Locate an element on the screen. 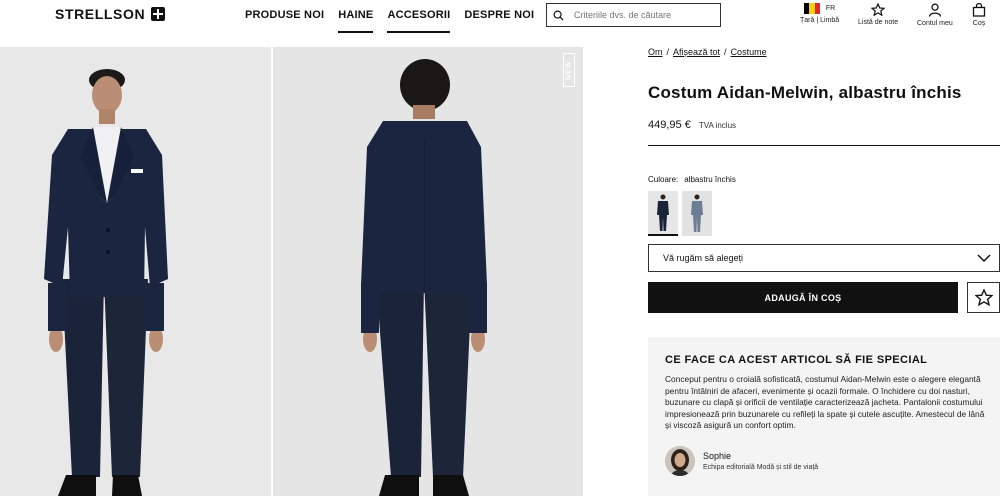 The width and height of the screenshot is (1000, 496). navy-suit-thumbnail is located at coordinates (663, 212).